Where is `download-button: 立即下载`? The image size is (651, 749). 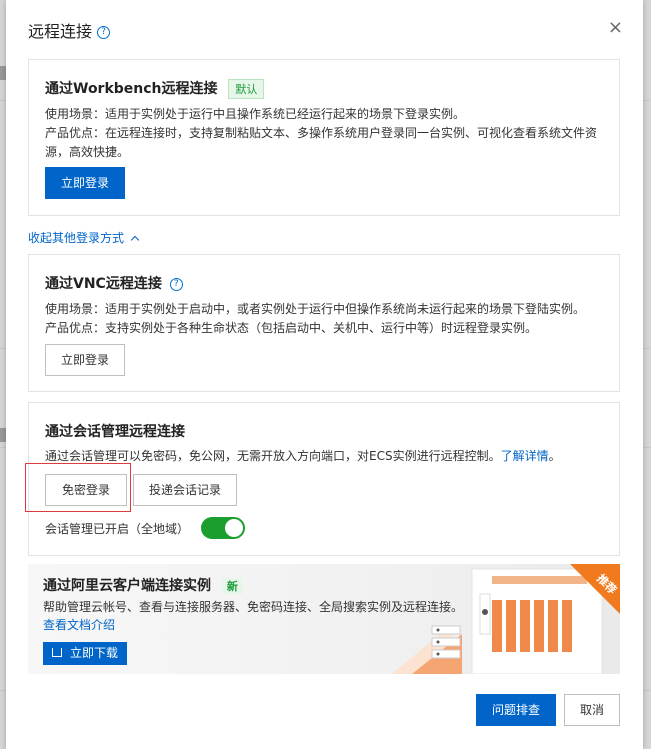
download-button: 立即下载 is located at coordinates (85, 653).